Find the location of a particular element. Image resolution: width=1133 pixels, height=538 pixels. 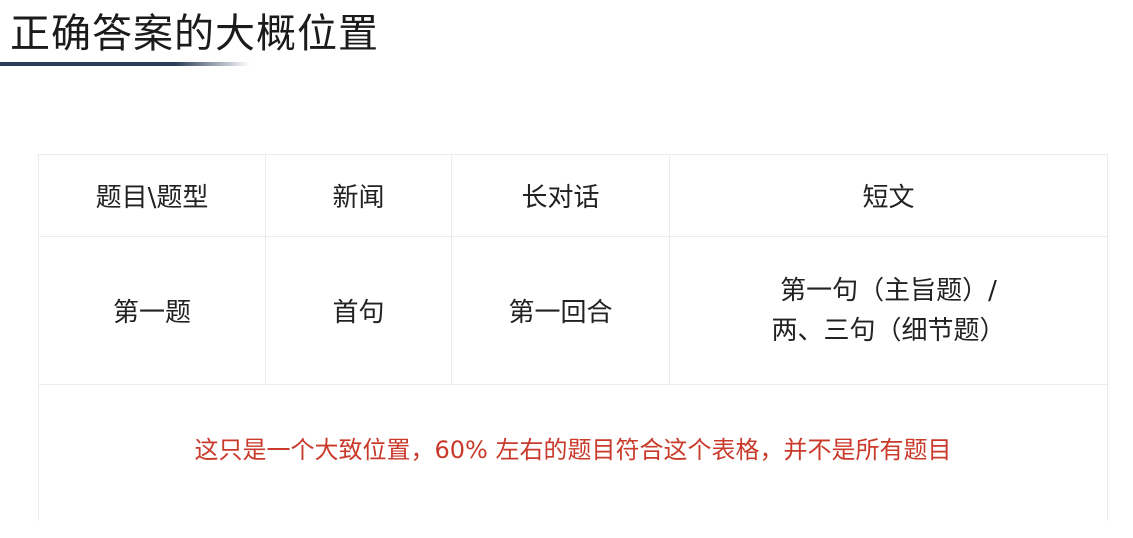

page-title: 正确答案的大概位置 is located at coordinates (194, 34).